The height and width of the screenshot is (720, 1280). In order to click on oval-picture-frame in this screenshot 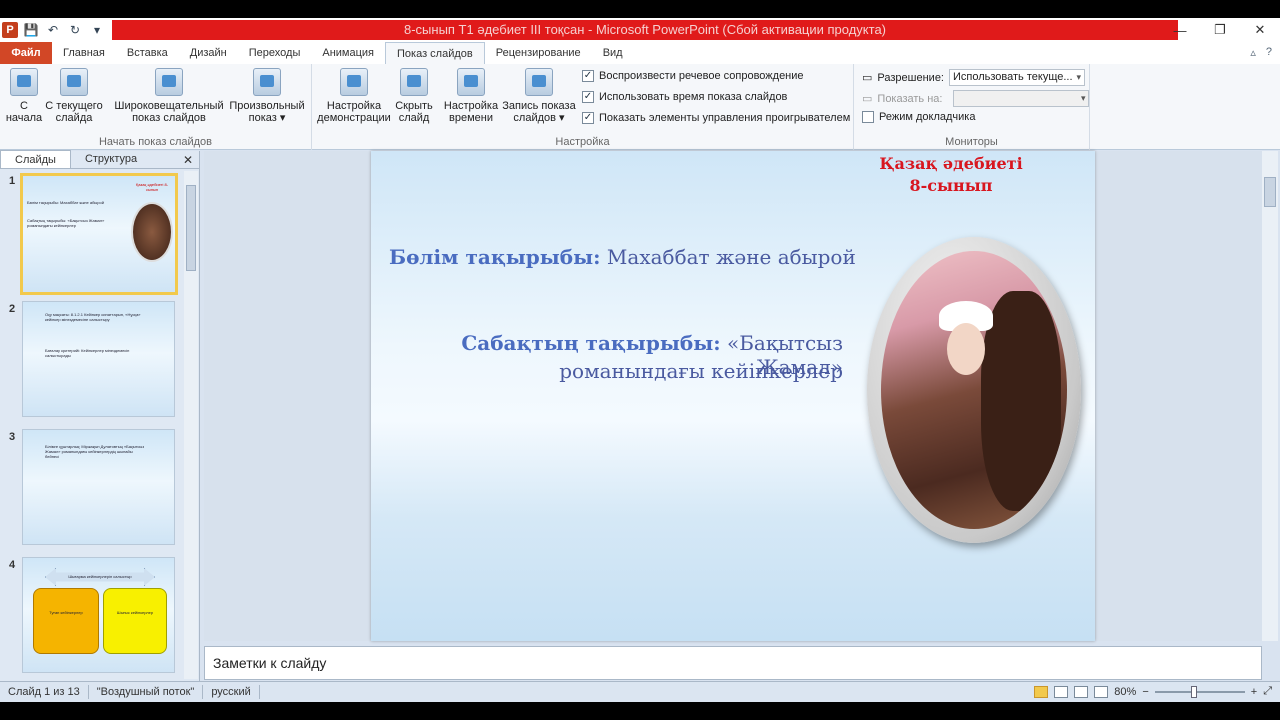, I will do `click(974, 390)`.